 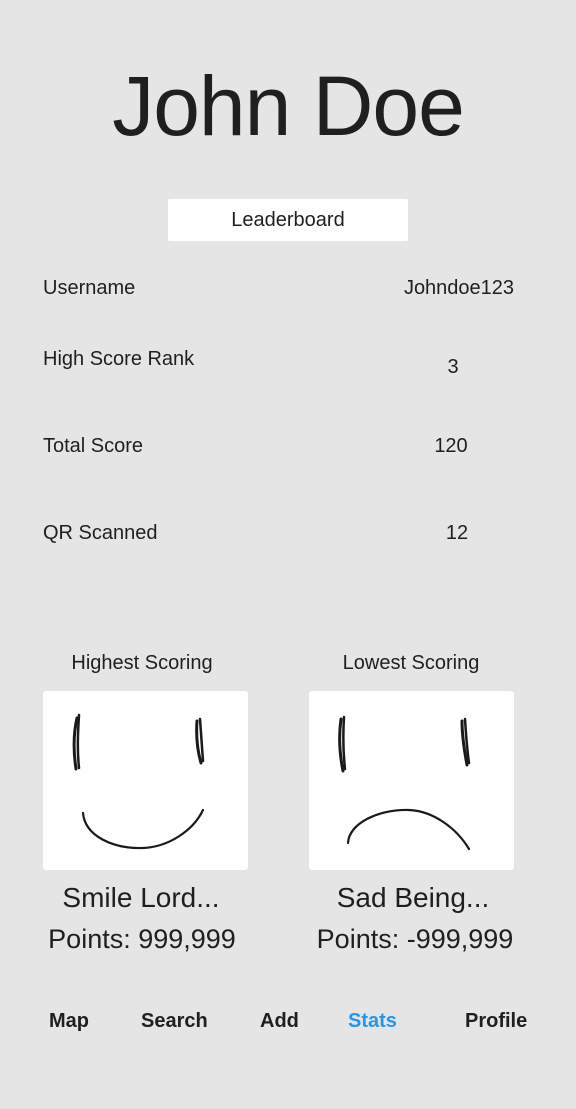 What do you see at coordinates (453, 367) in the screenshot?
I see `high-score-rank-value: 3` at bounding box center [453, 367].